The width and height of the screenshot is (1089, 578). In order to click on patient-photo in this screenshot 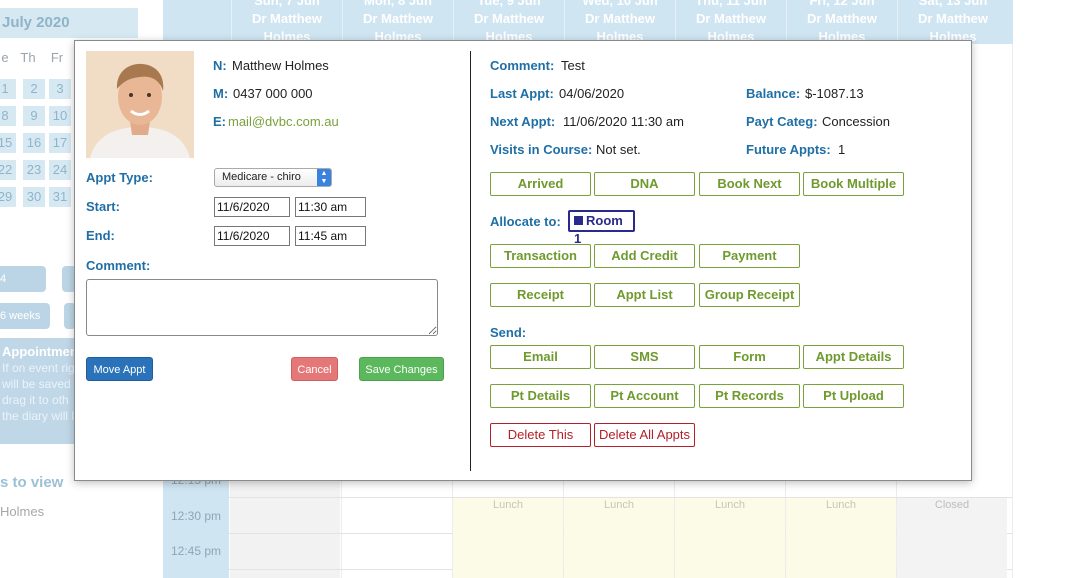, I will do `click(140, 104)`.